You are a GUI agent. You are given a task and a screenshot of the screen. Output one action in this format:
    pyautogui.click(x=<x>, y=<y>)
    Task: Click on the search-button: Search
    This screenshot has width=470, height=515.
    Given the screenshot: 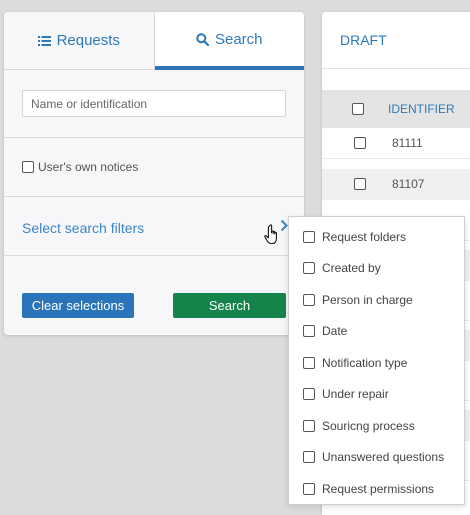 What is the action you would take?
    pyautogui.click(x=229, y=305)
    